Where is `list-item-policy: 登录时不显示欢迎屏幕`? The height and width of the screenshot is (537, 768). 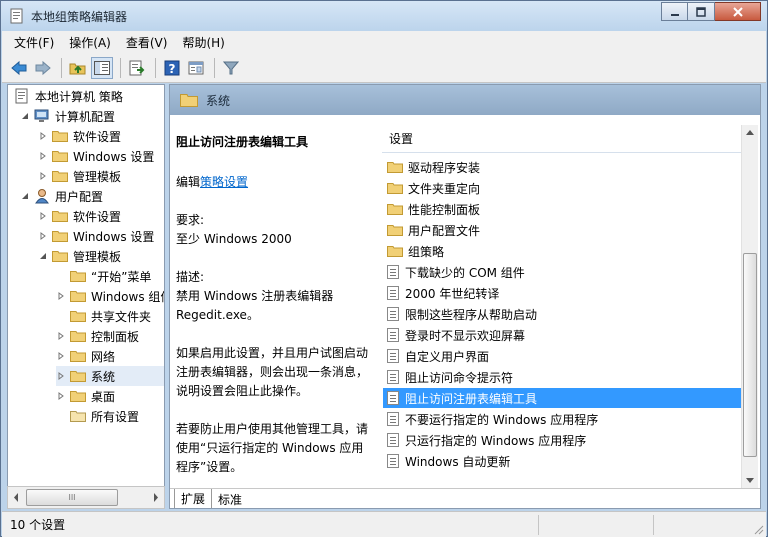
list-item-policy: 登录时不显示欢迎屏幕 is located at coordinates (562, 335).